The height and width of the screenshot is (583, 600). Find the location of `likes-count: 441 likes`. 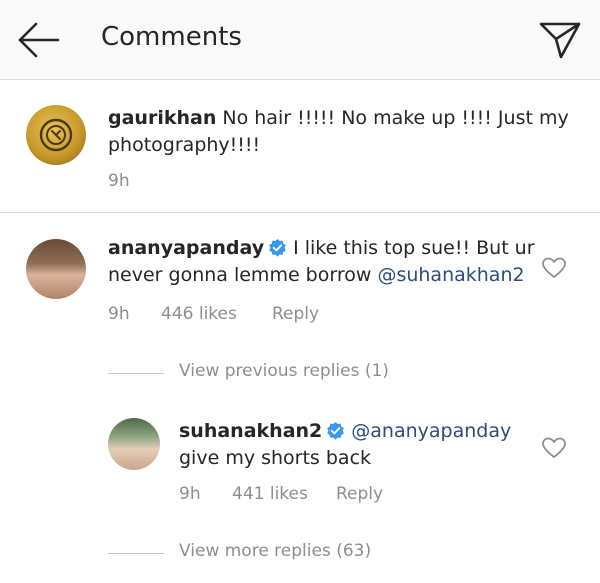

likes-count: 441 likes is located at coordinates (270, 494).